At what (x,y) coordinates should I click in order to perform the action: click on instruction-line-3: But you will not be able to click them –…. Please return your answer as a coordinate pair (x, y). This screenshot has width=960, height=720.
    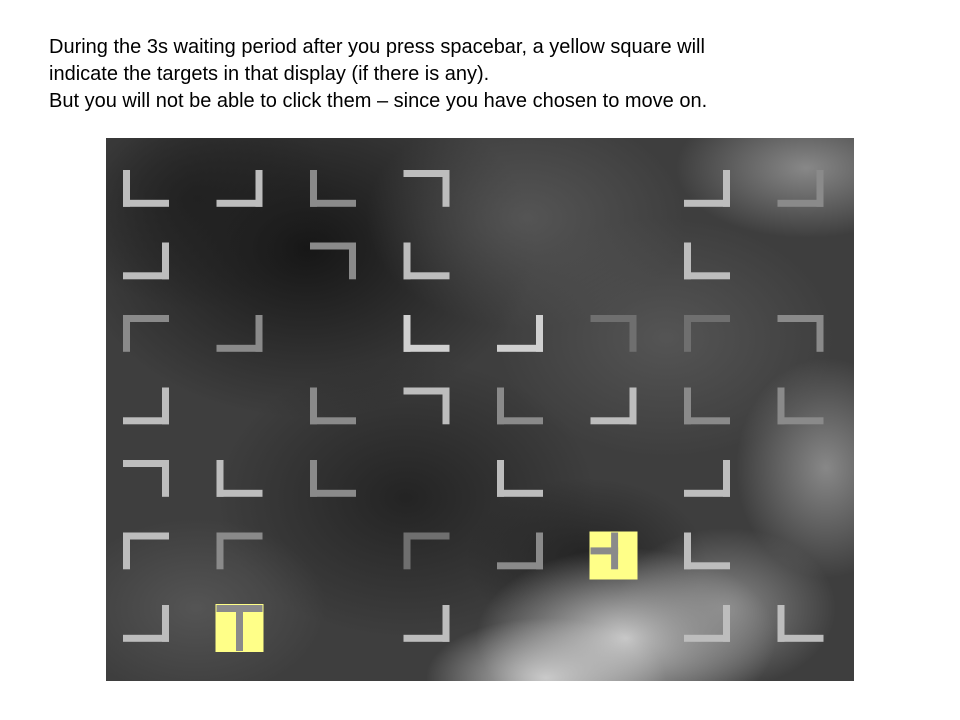
    Looking at the image, I should click on (378, 101).